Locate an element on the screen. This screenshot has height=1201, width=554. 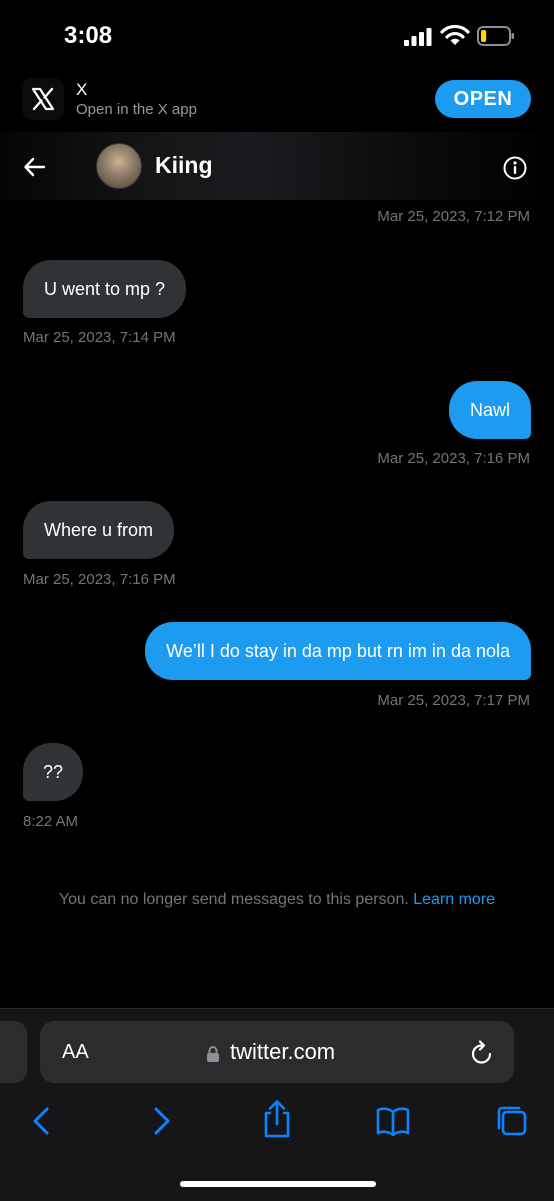
banner-app-name: X is located at coordinates (82, 89).